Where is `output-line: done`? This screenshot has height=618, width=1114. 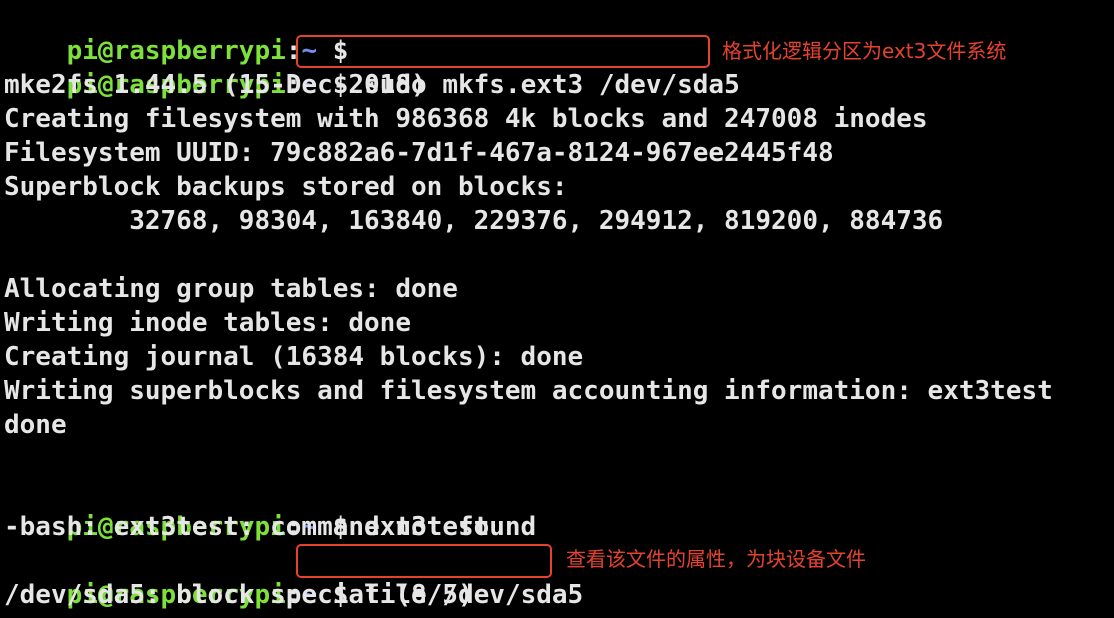 output-line: done is located at coordinates (35, 425).